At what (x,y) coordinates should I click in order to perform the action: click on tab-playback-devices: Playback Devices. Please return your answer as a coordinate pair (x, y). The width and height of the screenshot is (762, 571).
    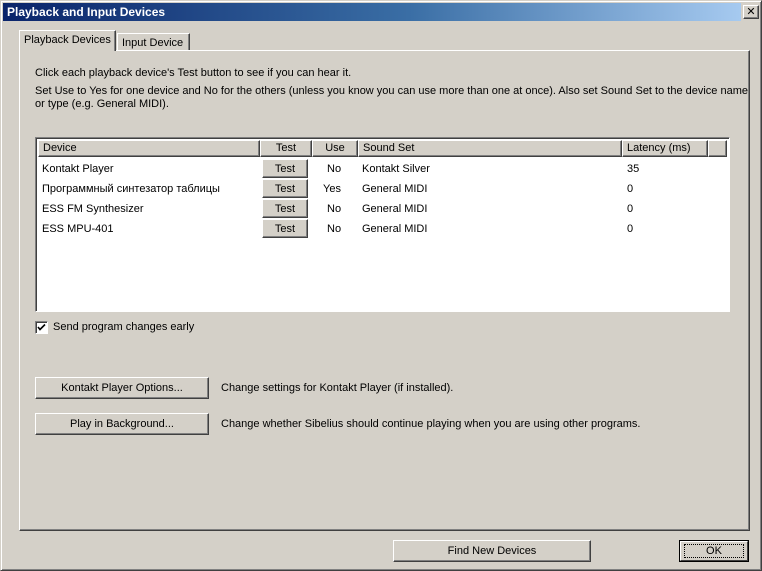
    Looking at the image, I should click on (67, 40).